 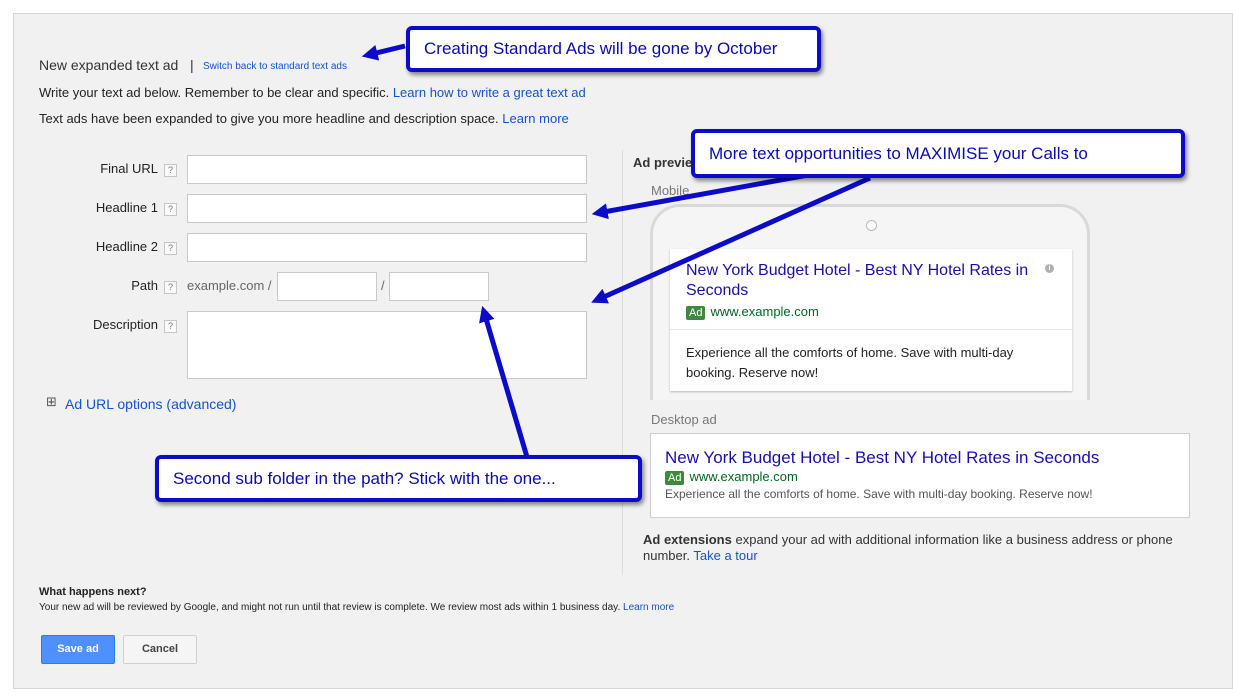 I want to click on arrow-to-switch-link, so click(x=383, y=52).